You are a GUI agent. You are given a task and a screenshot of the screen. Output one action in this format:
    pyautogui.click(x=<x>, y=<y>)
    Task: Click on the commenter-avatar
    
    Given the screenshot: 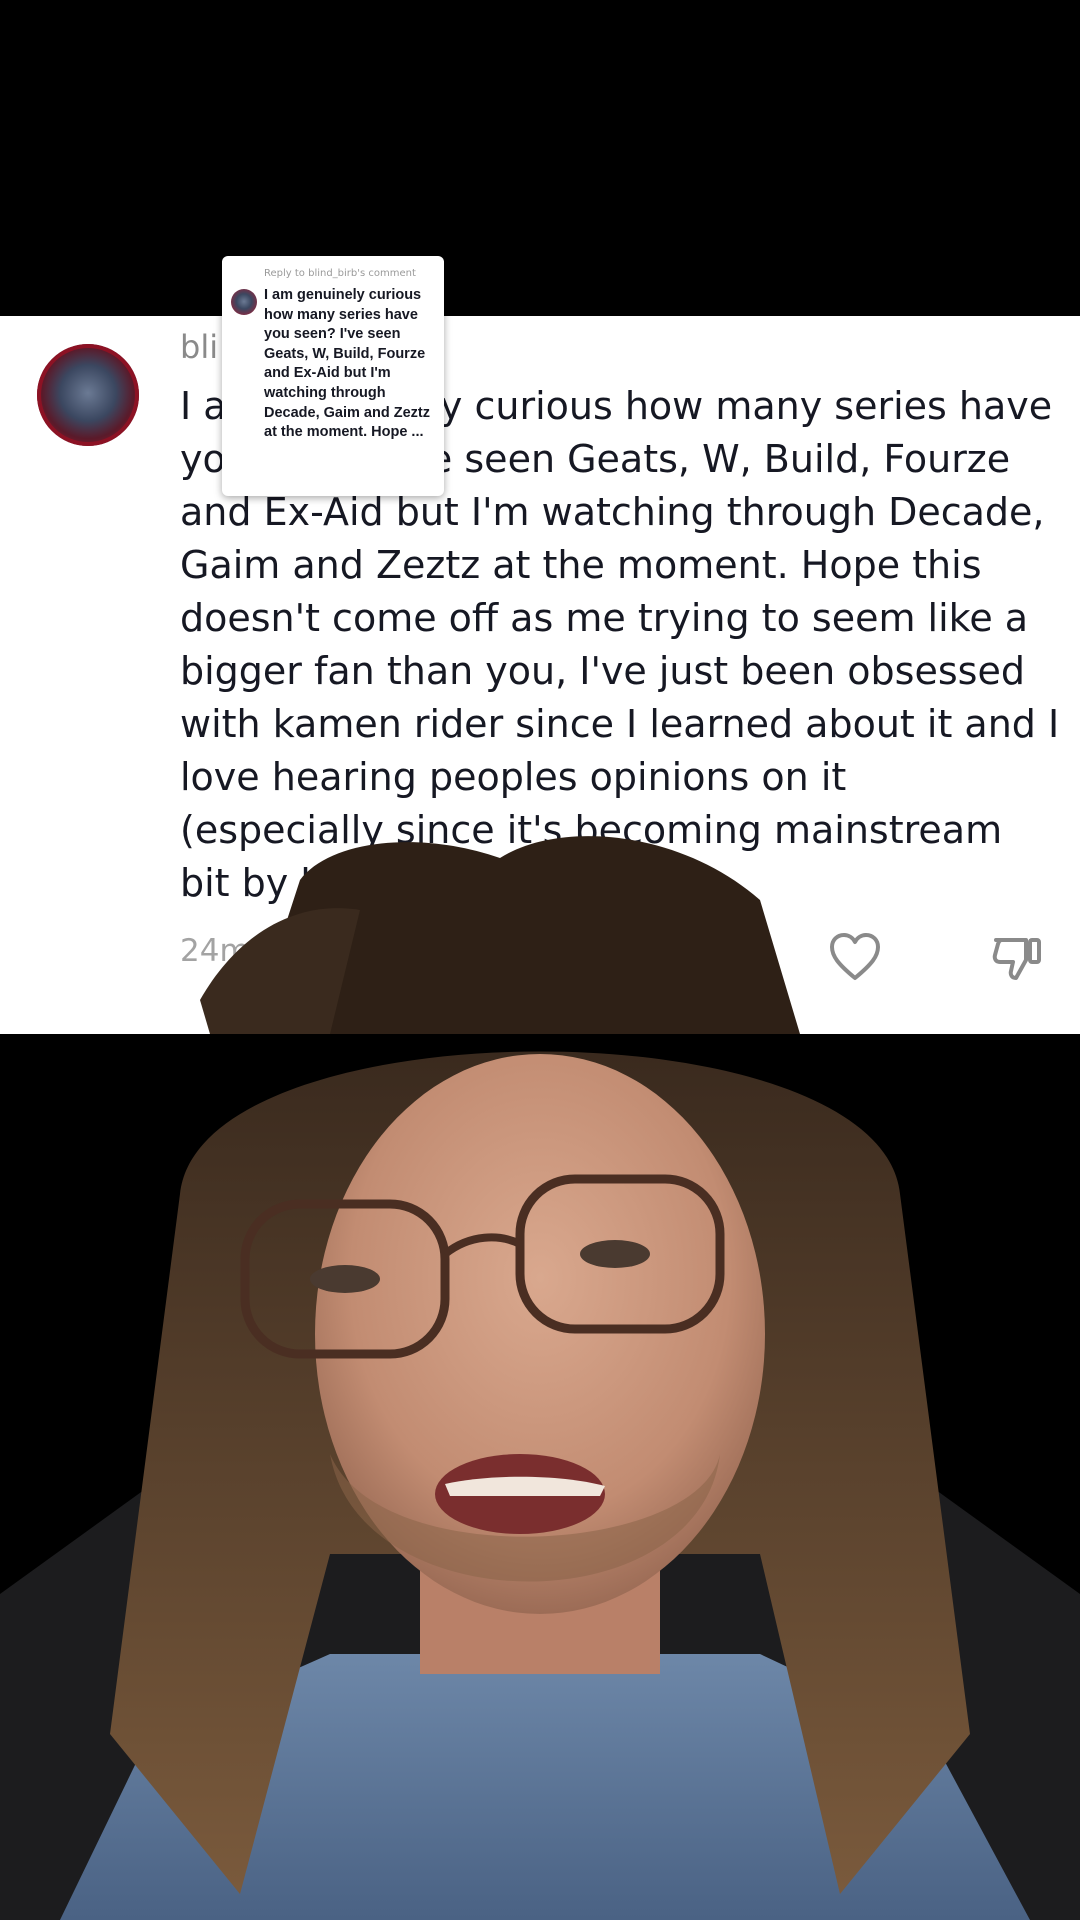 What is the action you would take?
    pyautogui.click(x=88, y=395)
    